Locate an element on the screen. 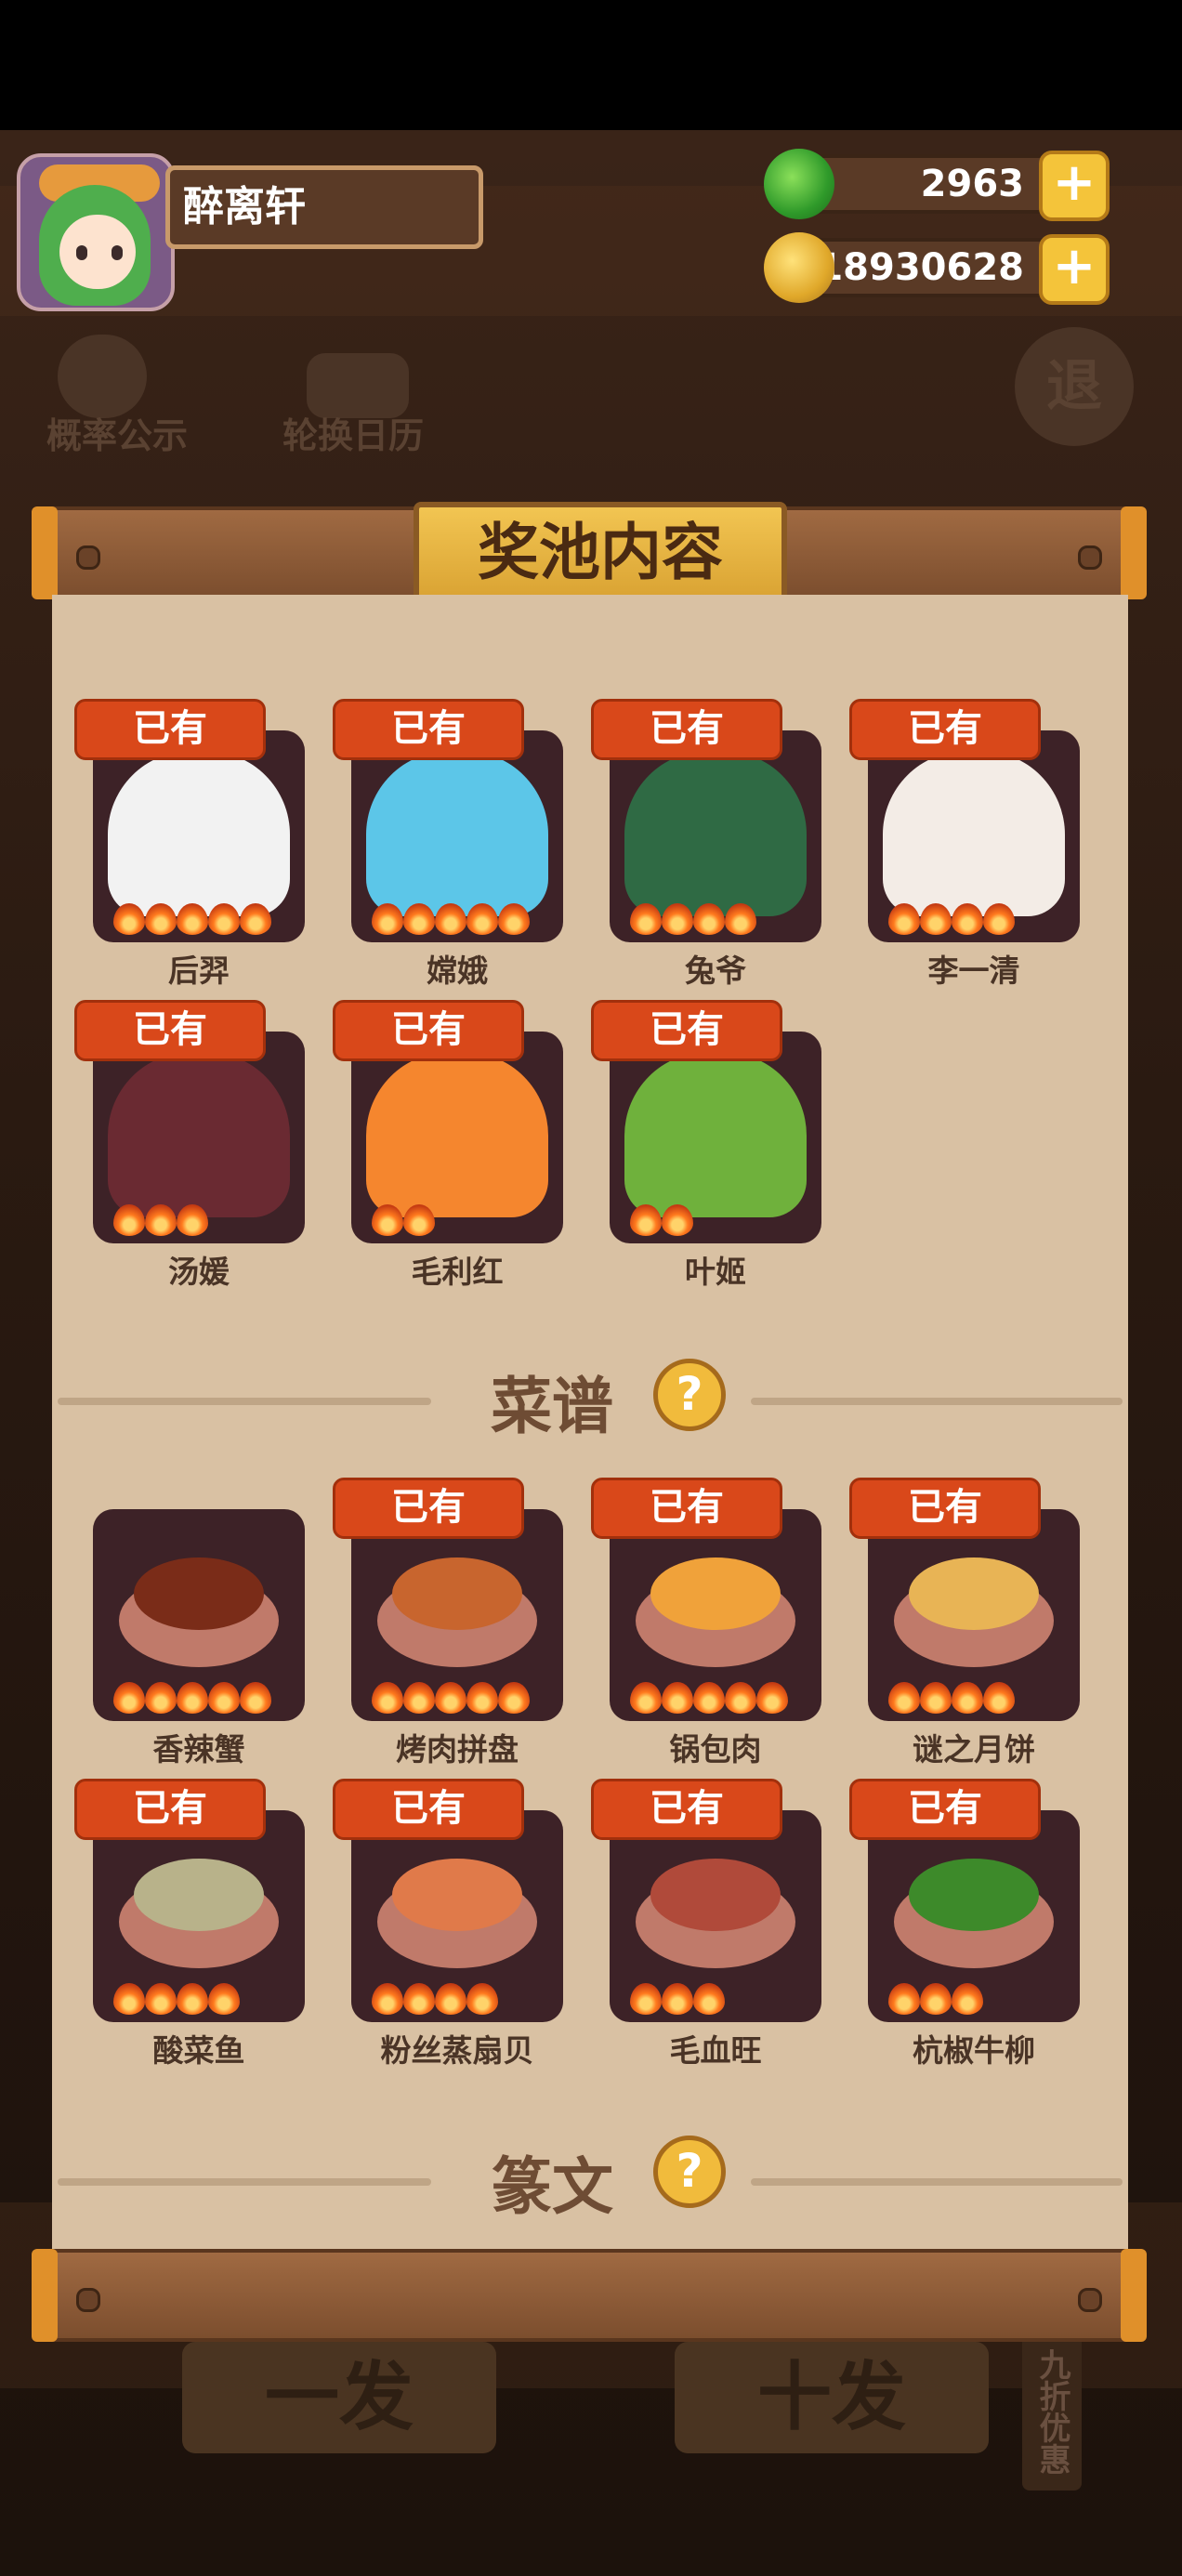 Image resolution: width=1182 pixels, height=2576 pixels. recipe-name: 酸菜鱼 is located at coordinates (198, 2050).